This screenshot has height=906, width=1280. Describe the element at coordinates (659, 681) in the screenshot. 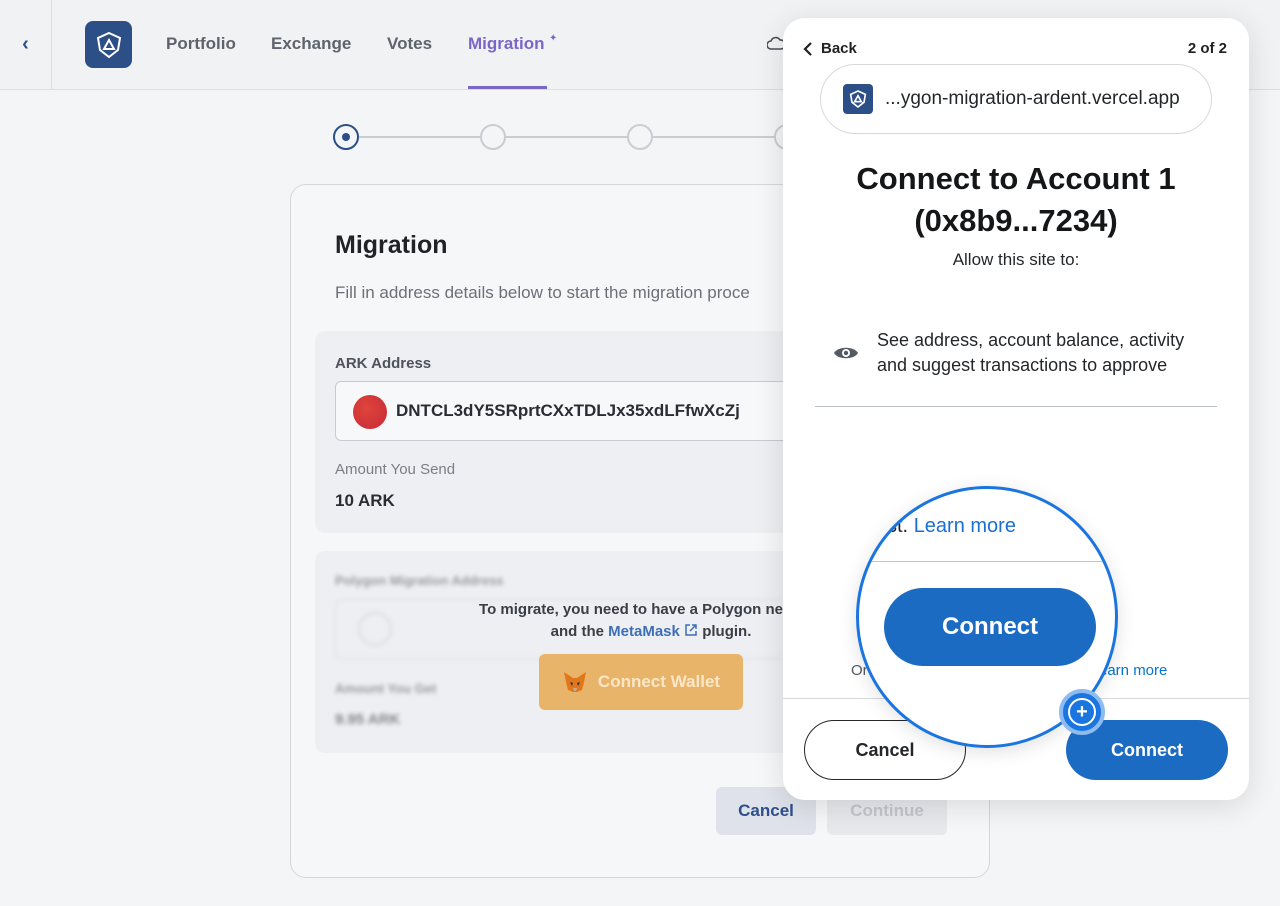

I see `connect-wallet-label: Connect Wallet` at that location.